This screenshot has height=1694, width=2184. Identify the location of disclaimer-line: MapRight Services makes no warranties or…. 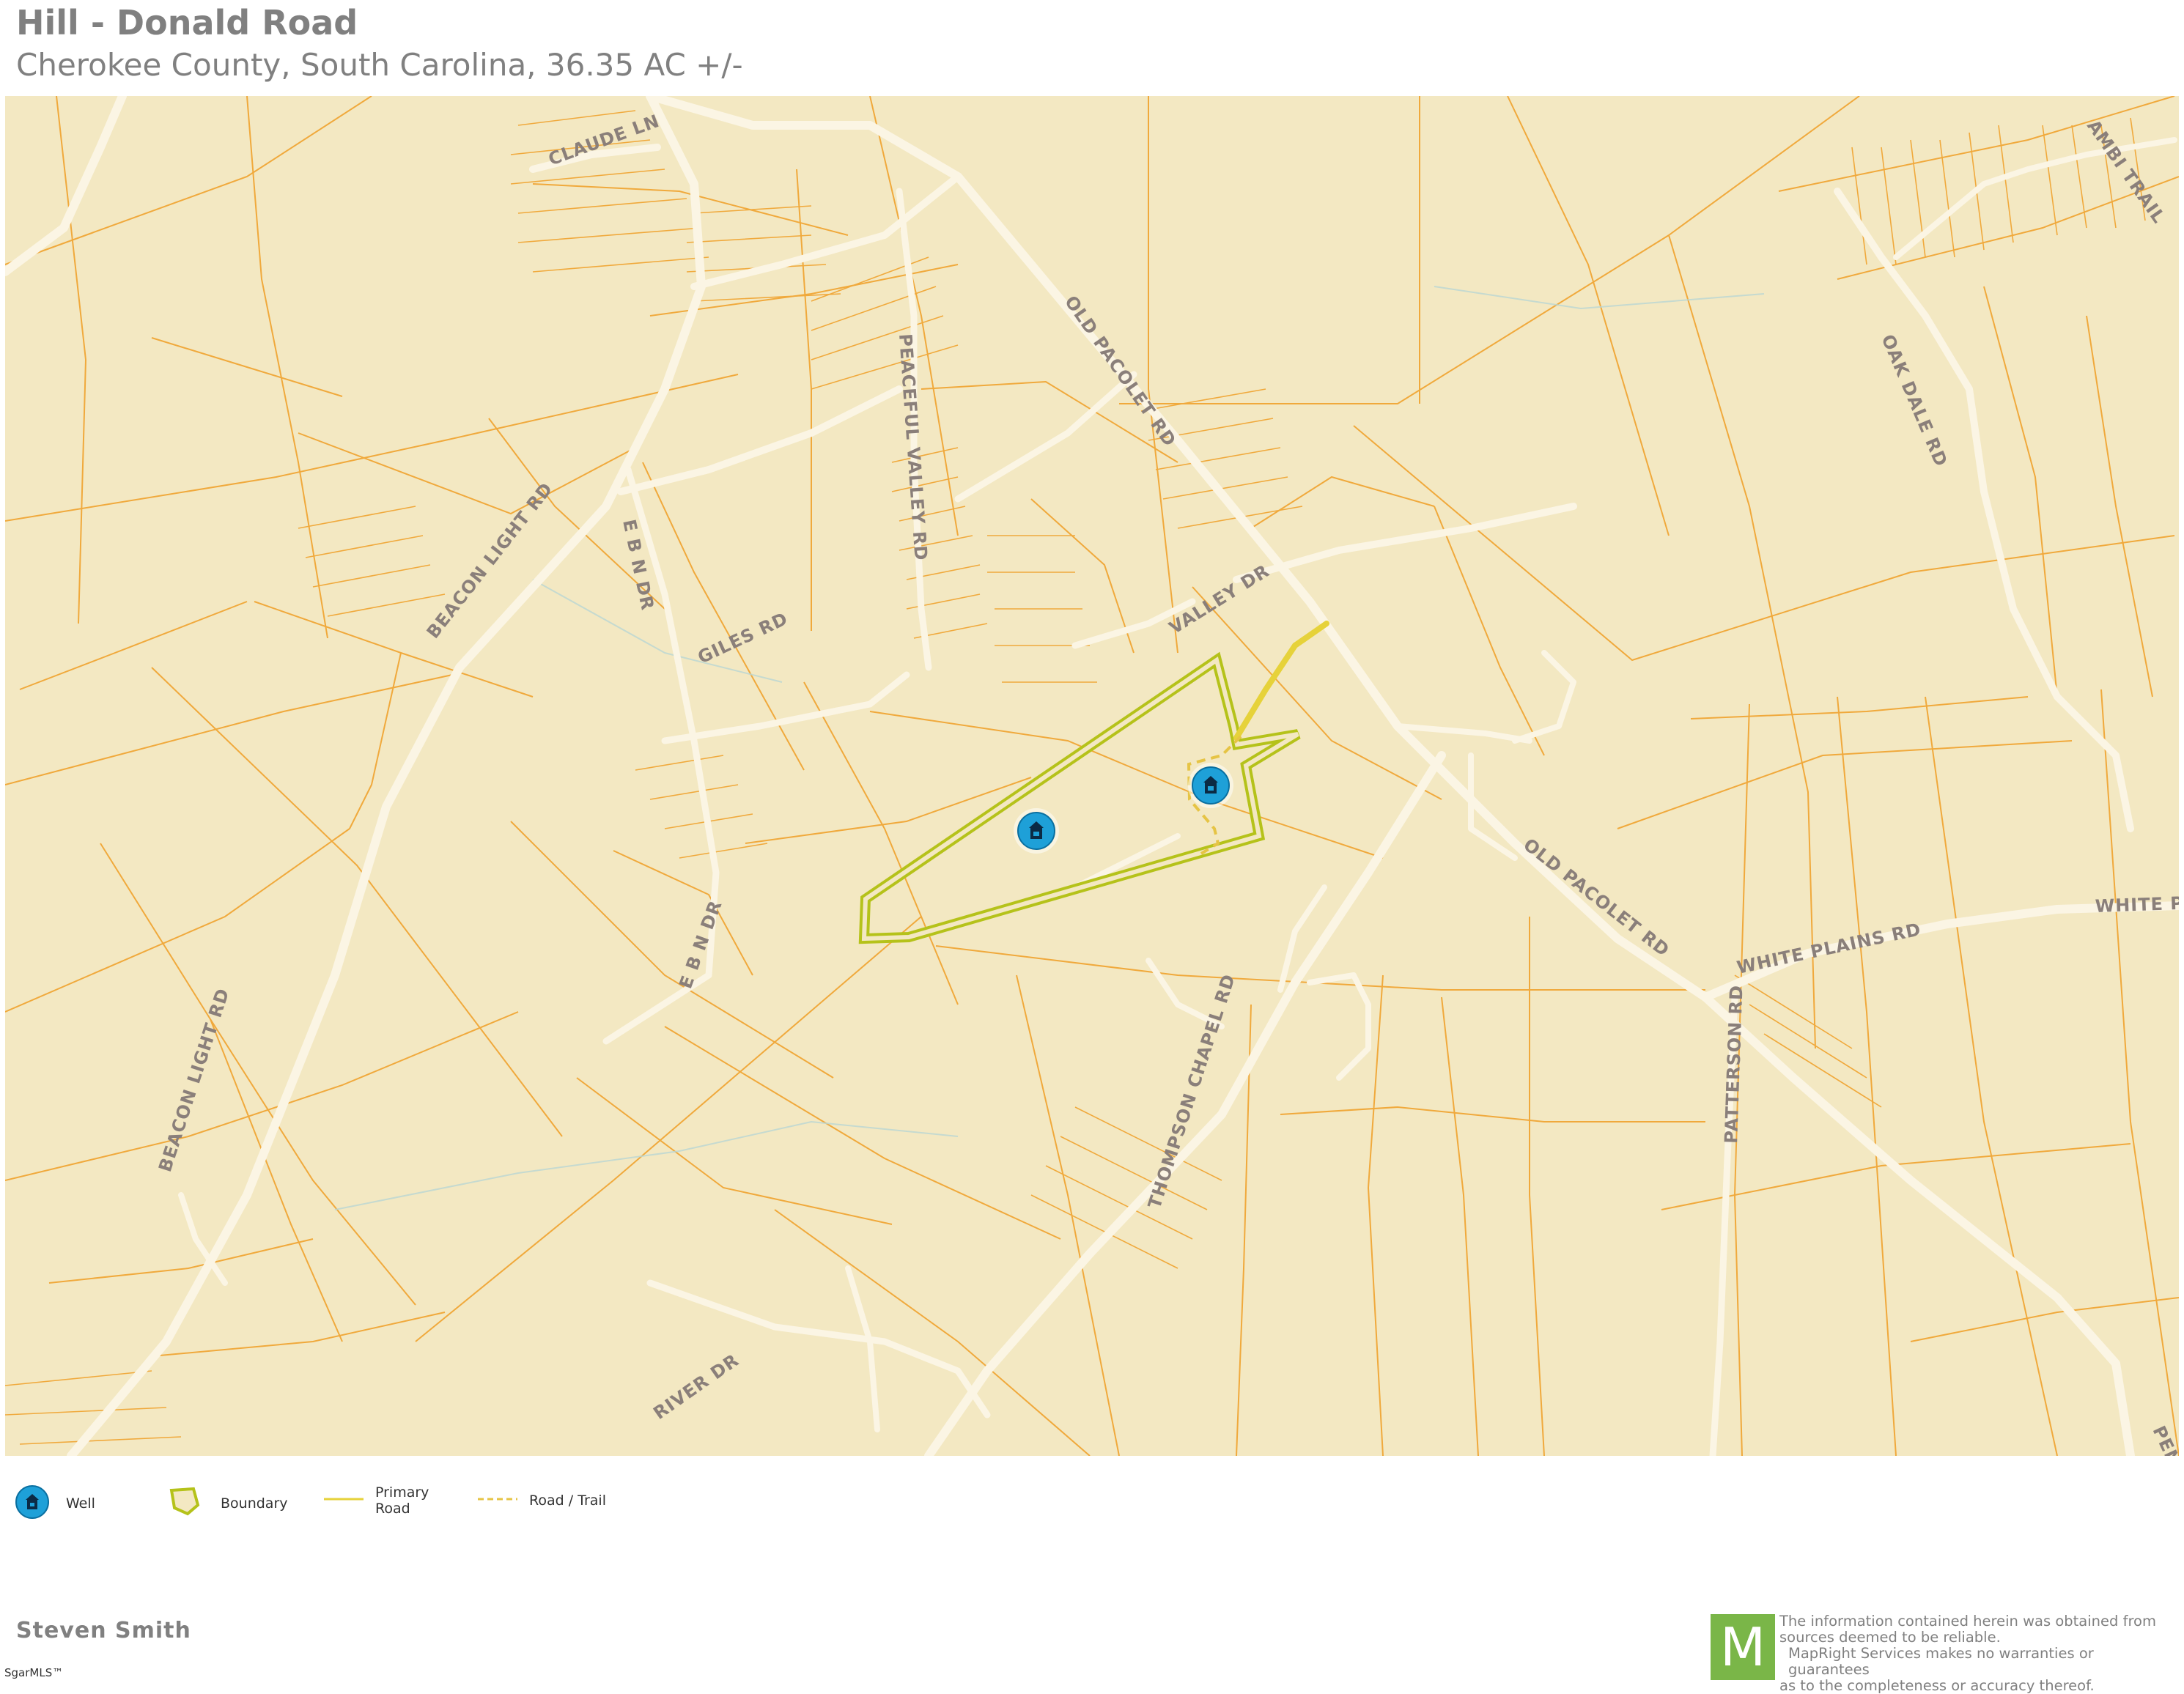
(1941, 1661).